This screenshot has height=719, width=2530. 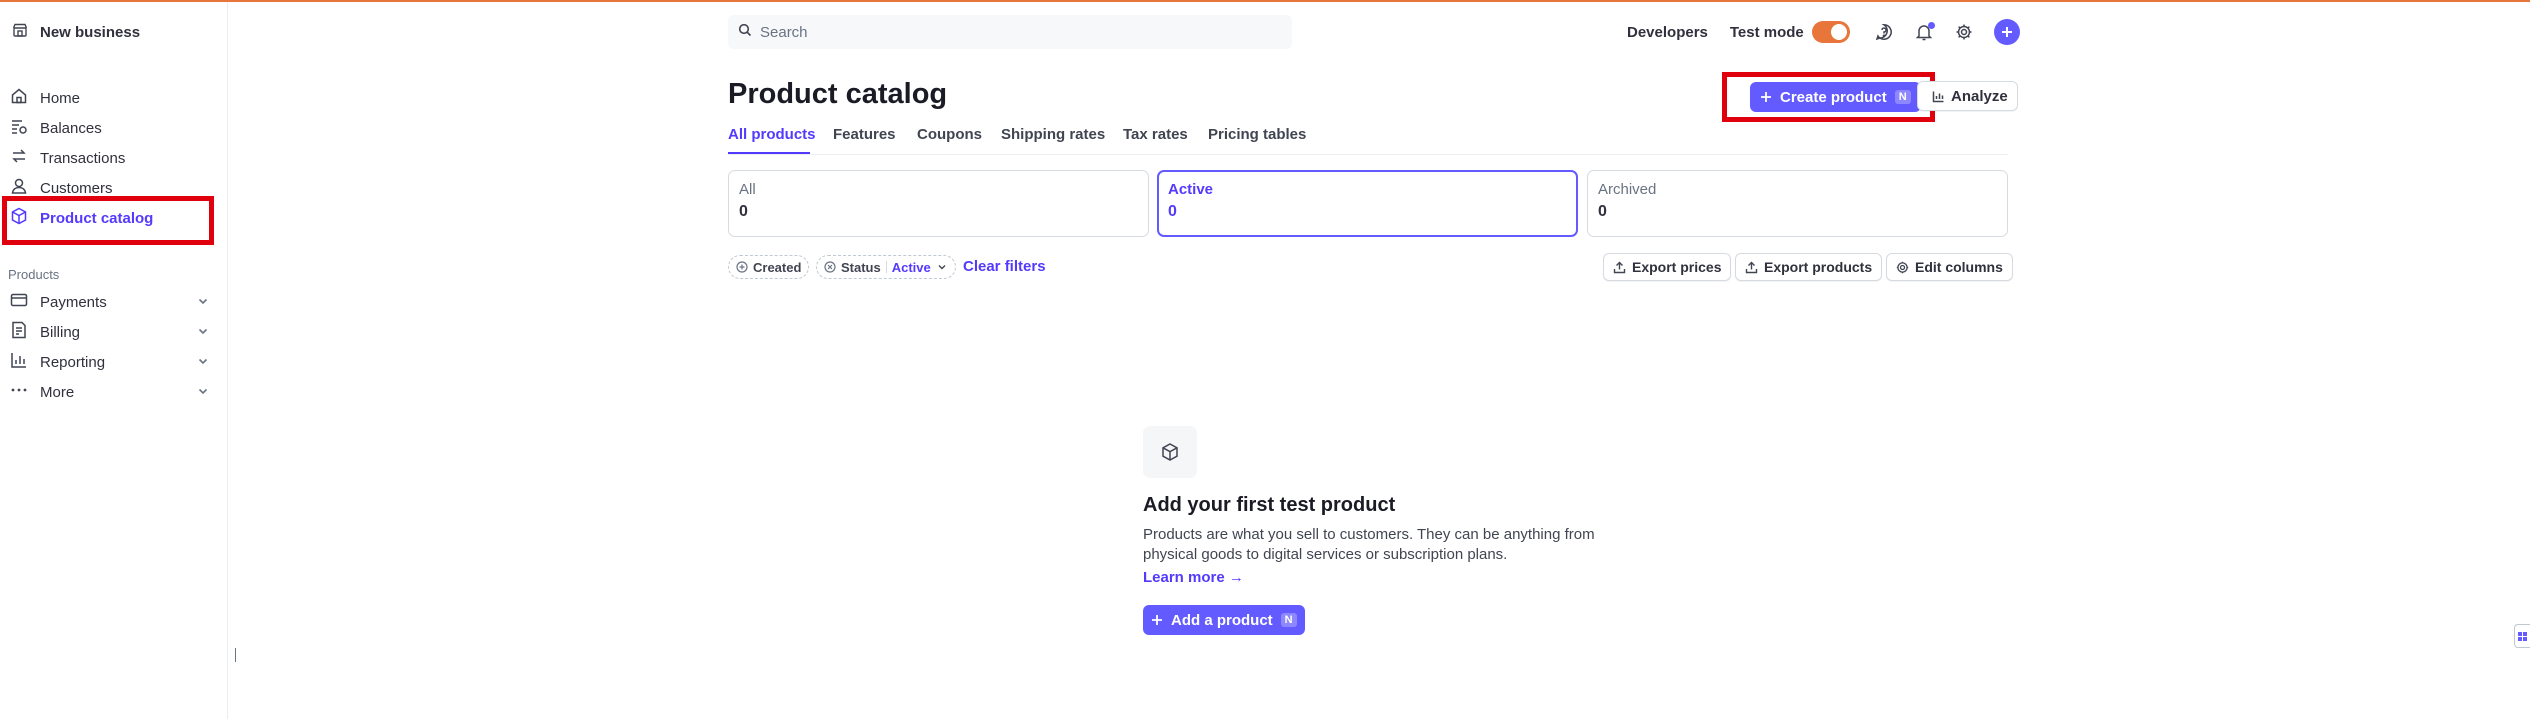 What do you see at coordinates (1959, 267) in the screenshot?
I see `edit-columns-label: Edit columns` at bounding box center [1959, 267].